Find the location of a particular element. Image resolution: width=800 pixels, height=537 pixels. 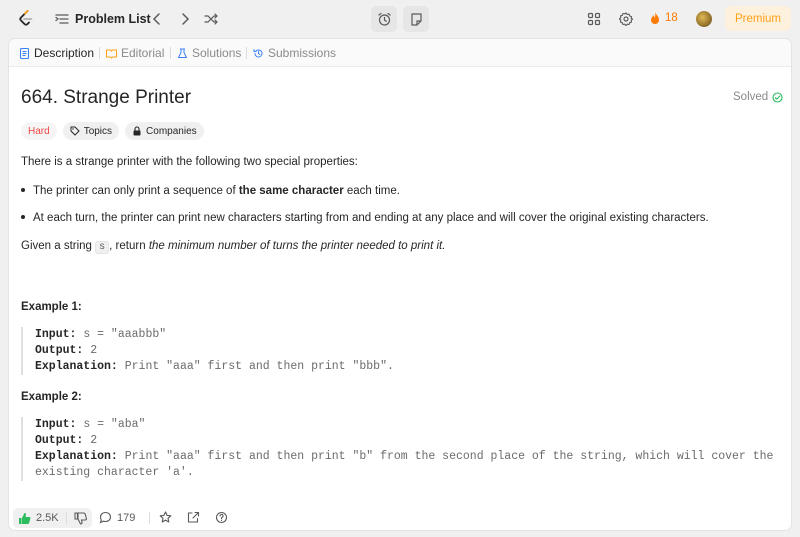

leetcode-logo-icon is located at coordinates (26, 19).